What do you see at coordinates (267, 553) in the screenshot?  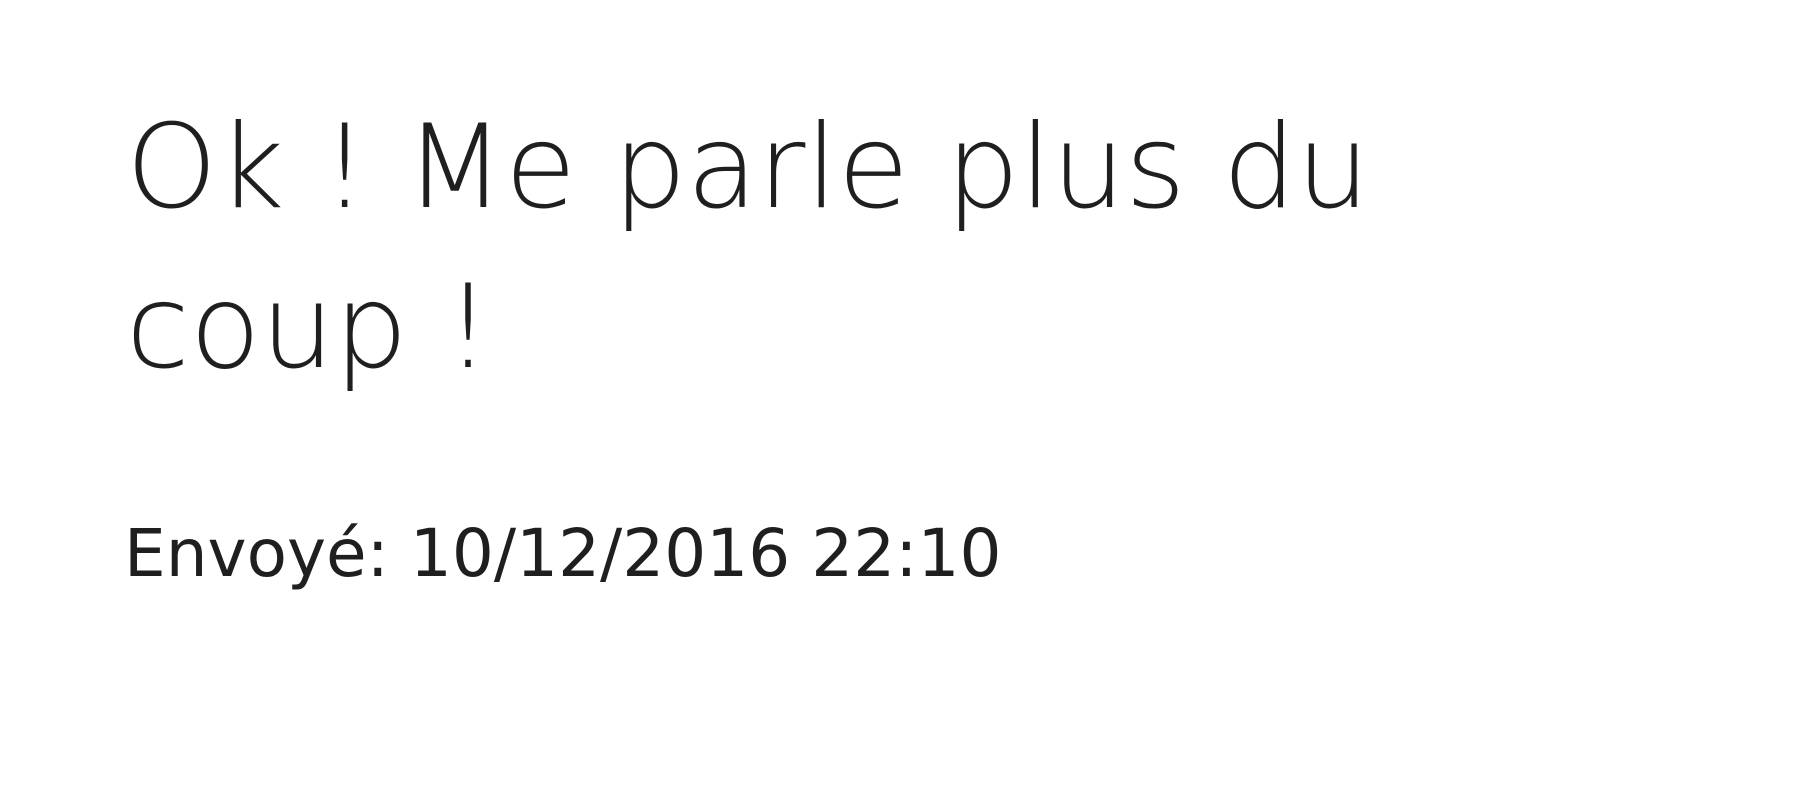 I see `sent-label: Envoyé:` at bounding box center [267, 553].